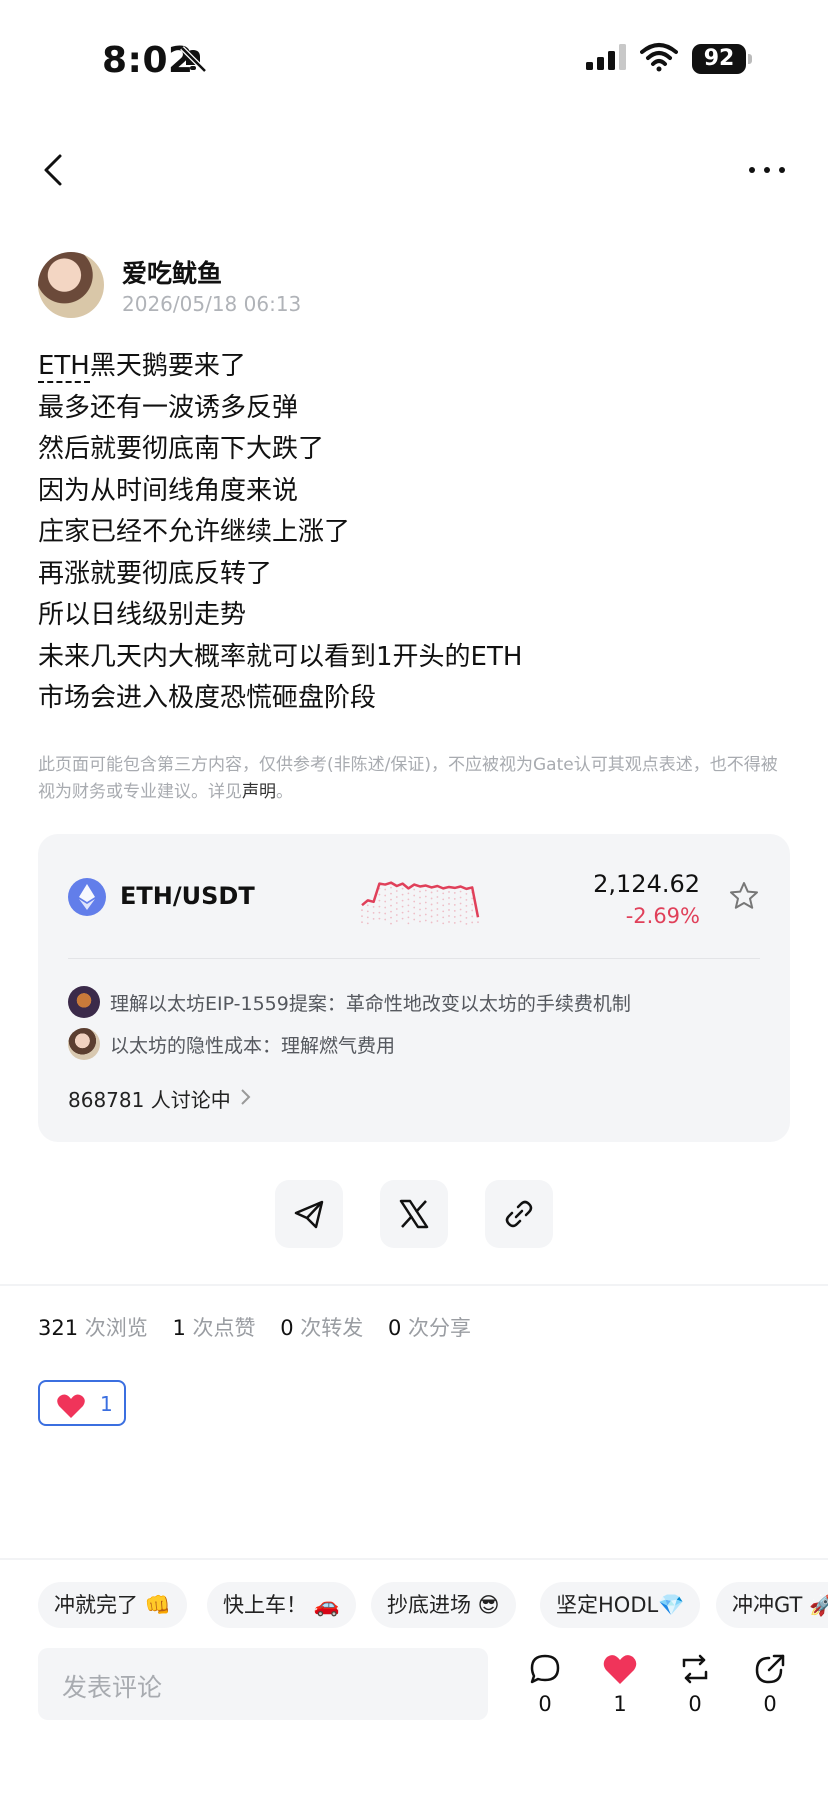 The width and height of the screenshot is (828, 1800). I want to click on share-x-button, so click(414, 1214).